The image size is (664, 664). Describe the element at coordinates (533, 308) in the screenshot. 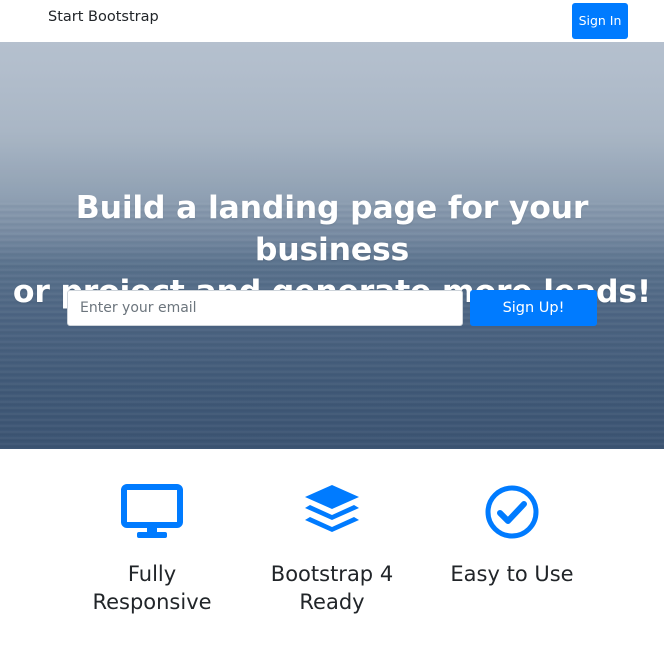

I see `sign-up-button: Sign Up!` at that location.